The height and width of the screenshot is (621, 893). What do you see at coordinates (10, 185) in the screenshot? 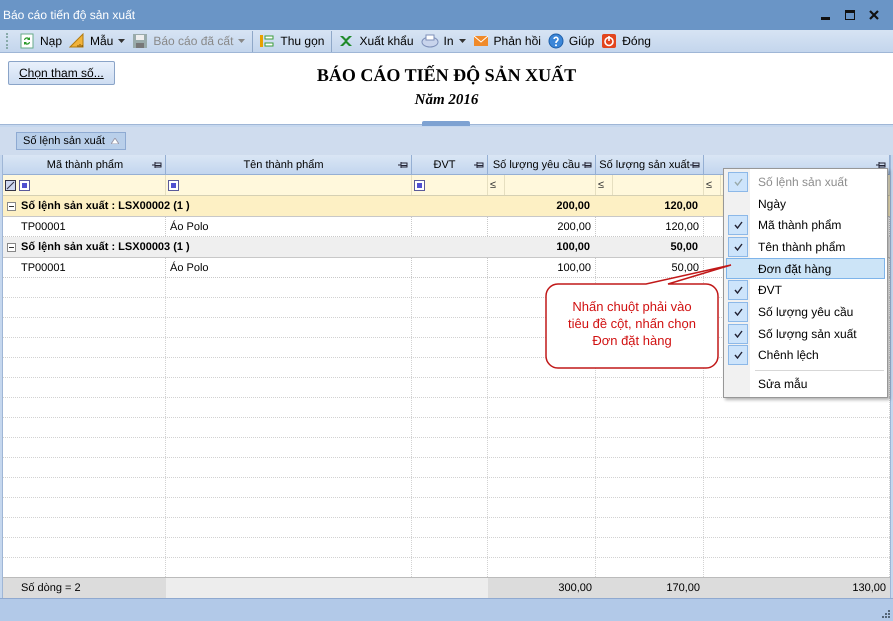
I see `filter-edit-icon` at bounding box center [10, 185].